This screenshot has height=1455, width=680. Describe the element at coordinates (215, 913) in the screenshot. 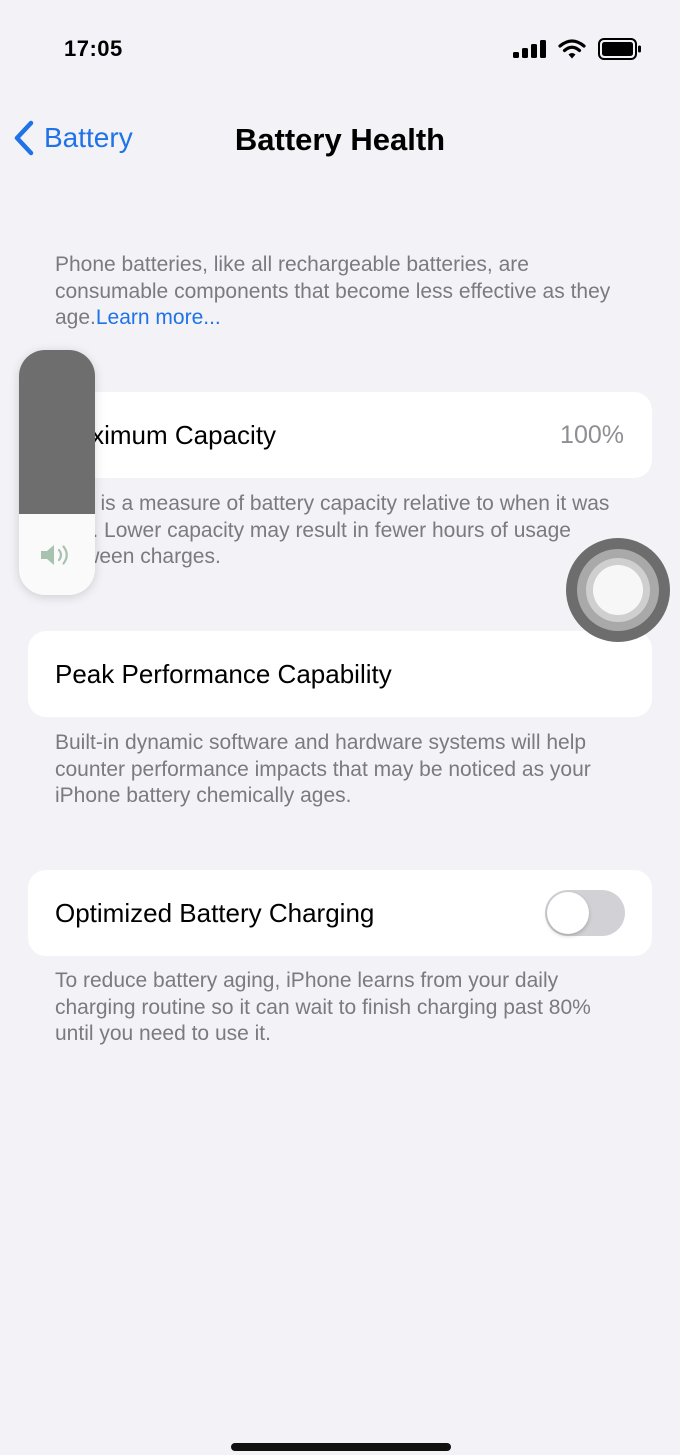

I see `optimized-charging-label: Optimized Battery Charging` at that location.